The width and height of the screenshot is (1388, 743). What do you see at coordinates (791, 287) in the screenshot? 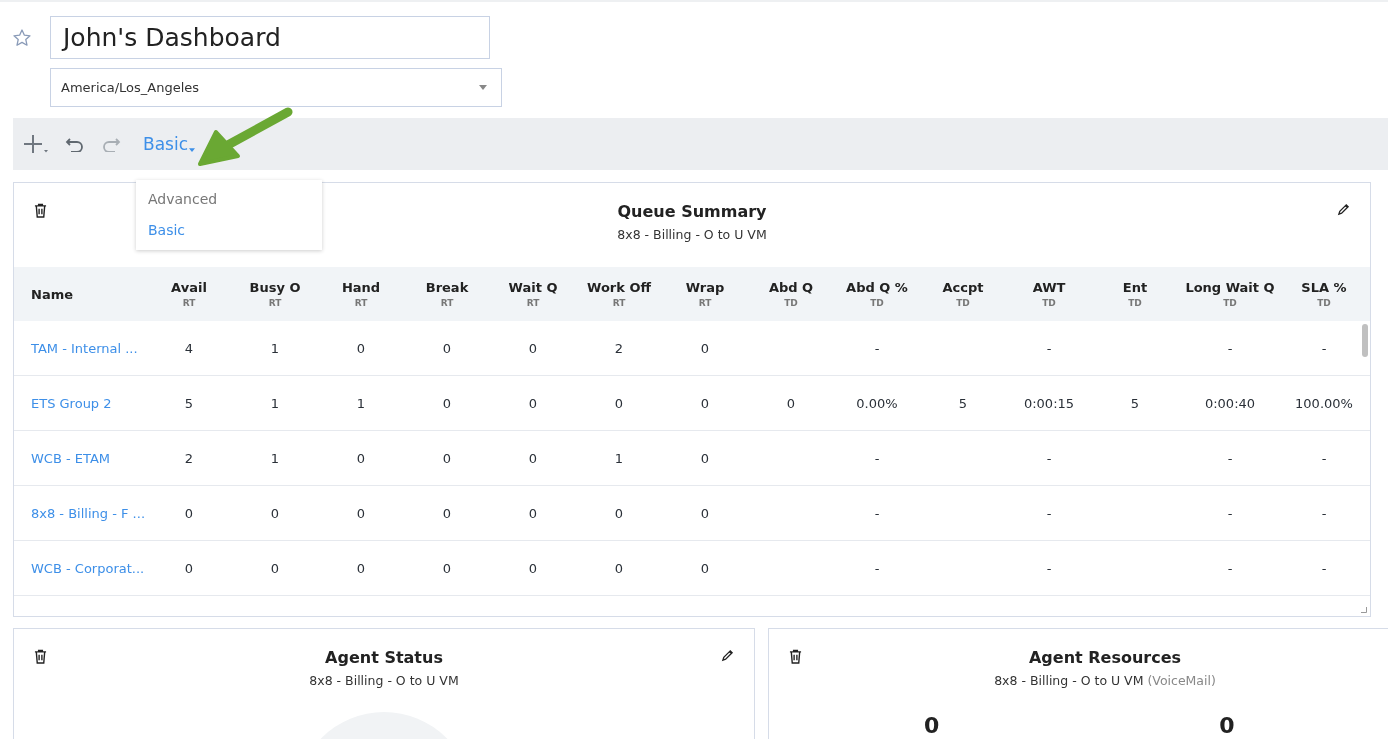
I see `column-header: Abd Q` at bounding box center [791, 287].